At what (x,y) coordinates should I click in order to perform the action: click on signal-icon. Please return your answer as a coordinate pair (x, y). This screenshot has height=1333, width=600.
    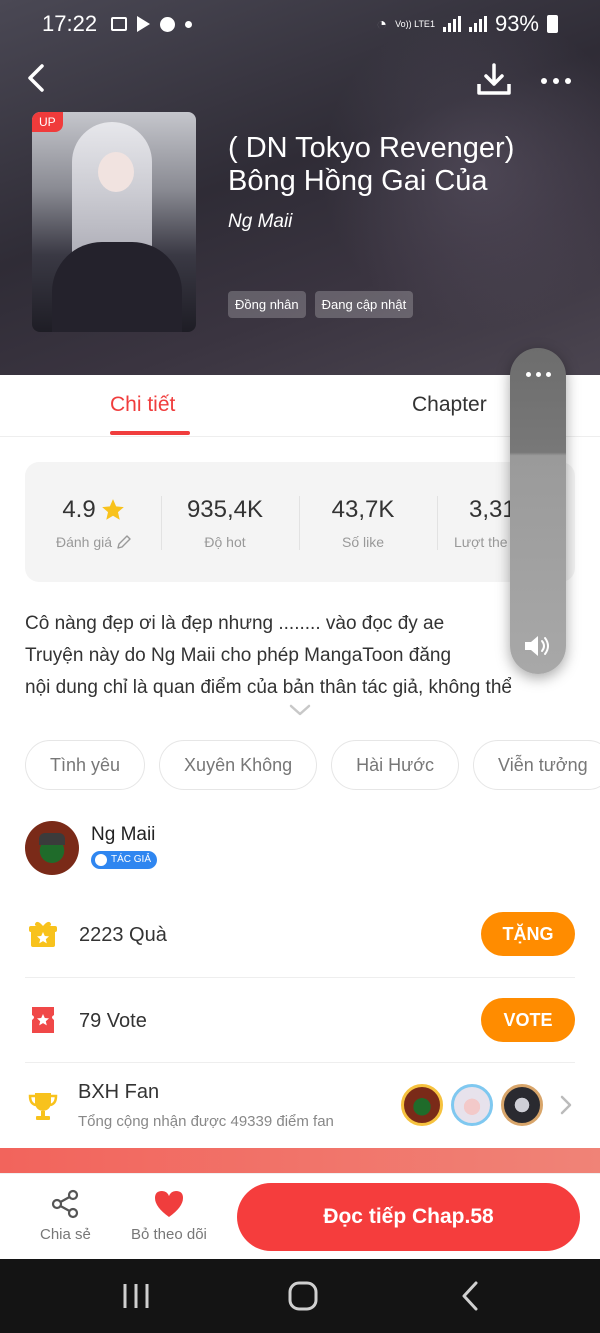
    Looking at the image, I should click on (451, 24).